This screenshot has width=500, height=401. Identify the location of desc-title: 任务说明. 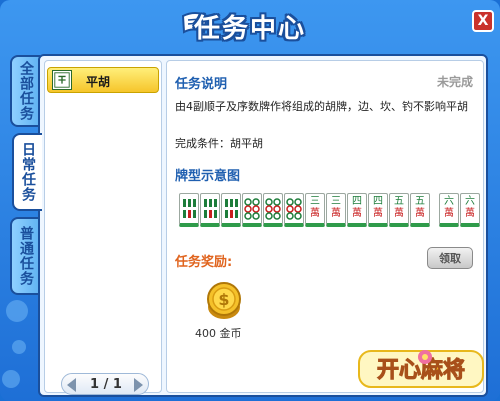
(201, 84).